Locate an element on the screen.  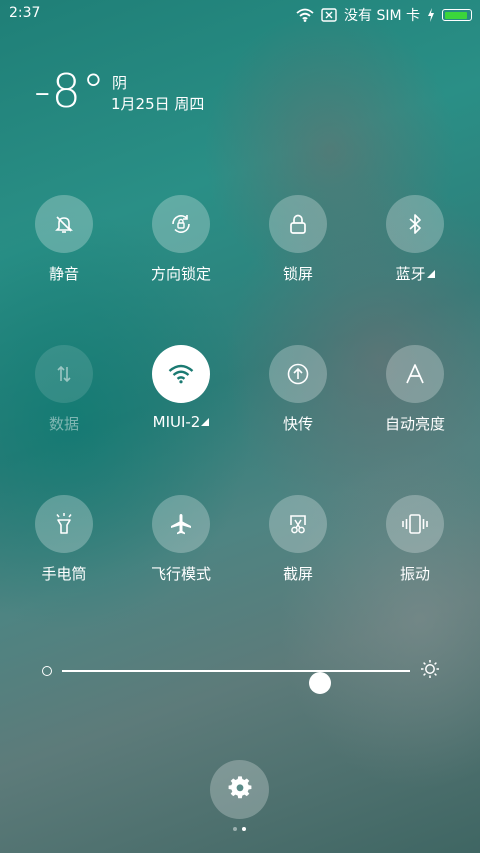
toggle-label: 快传 is located at coordinates (297, 424).